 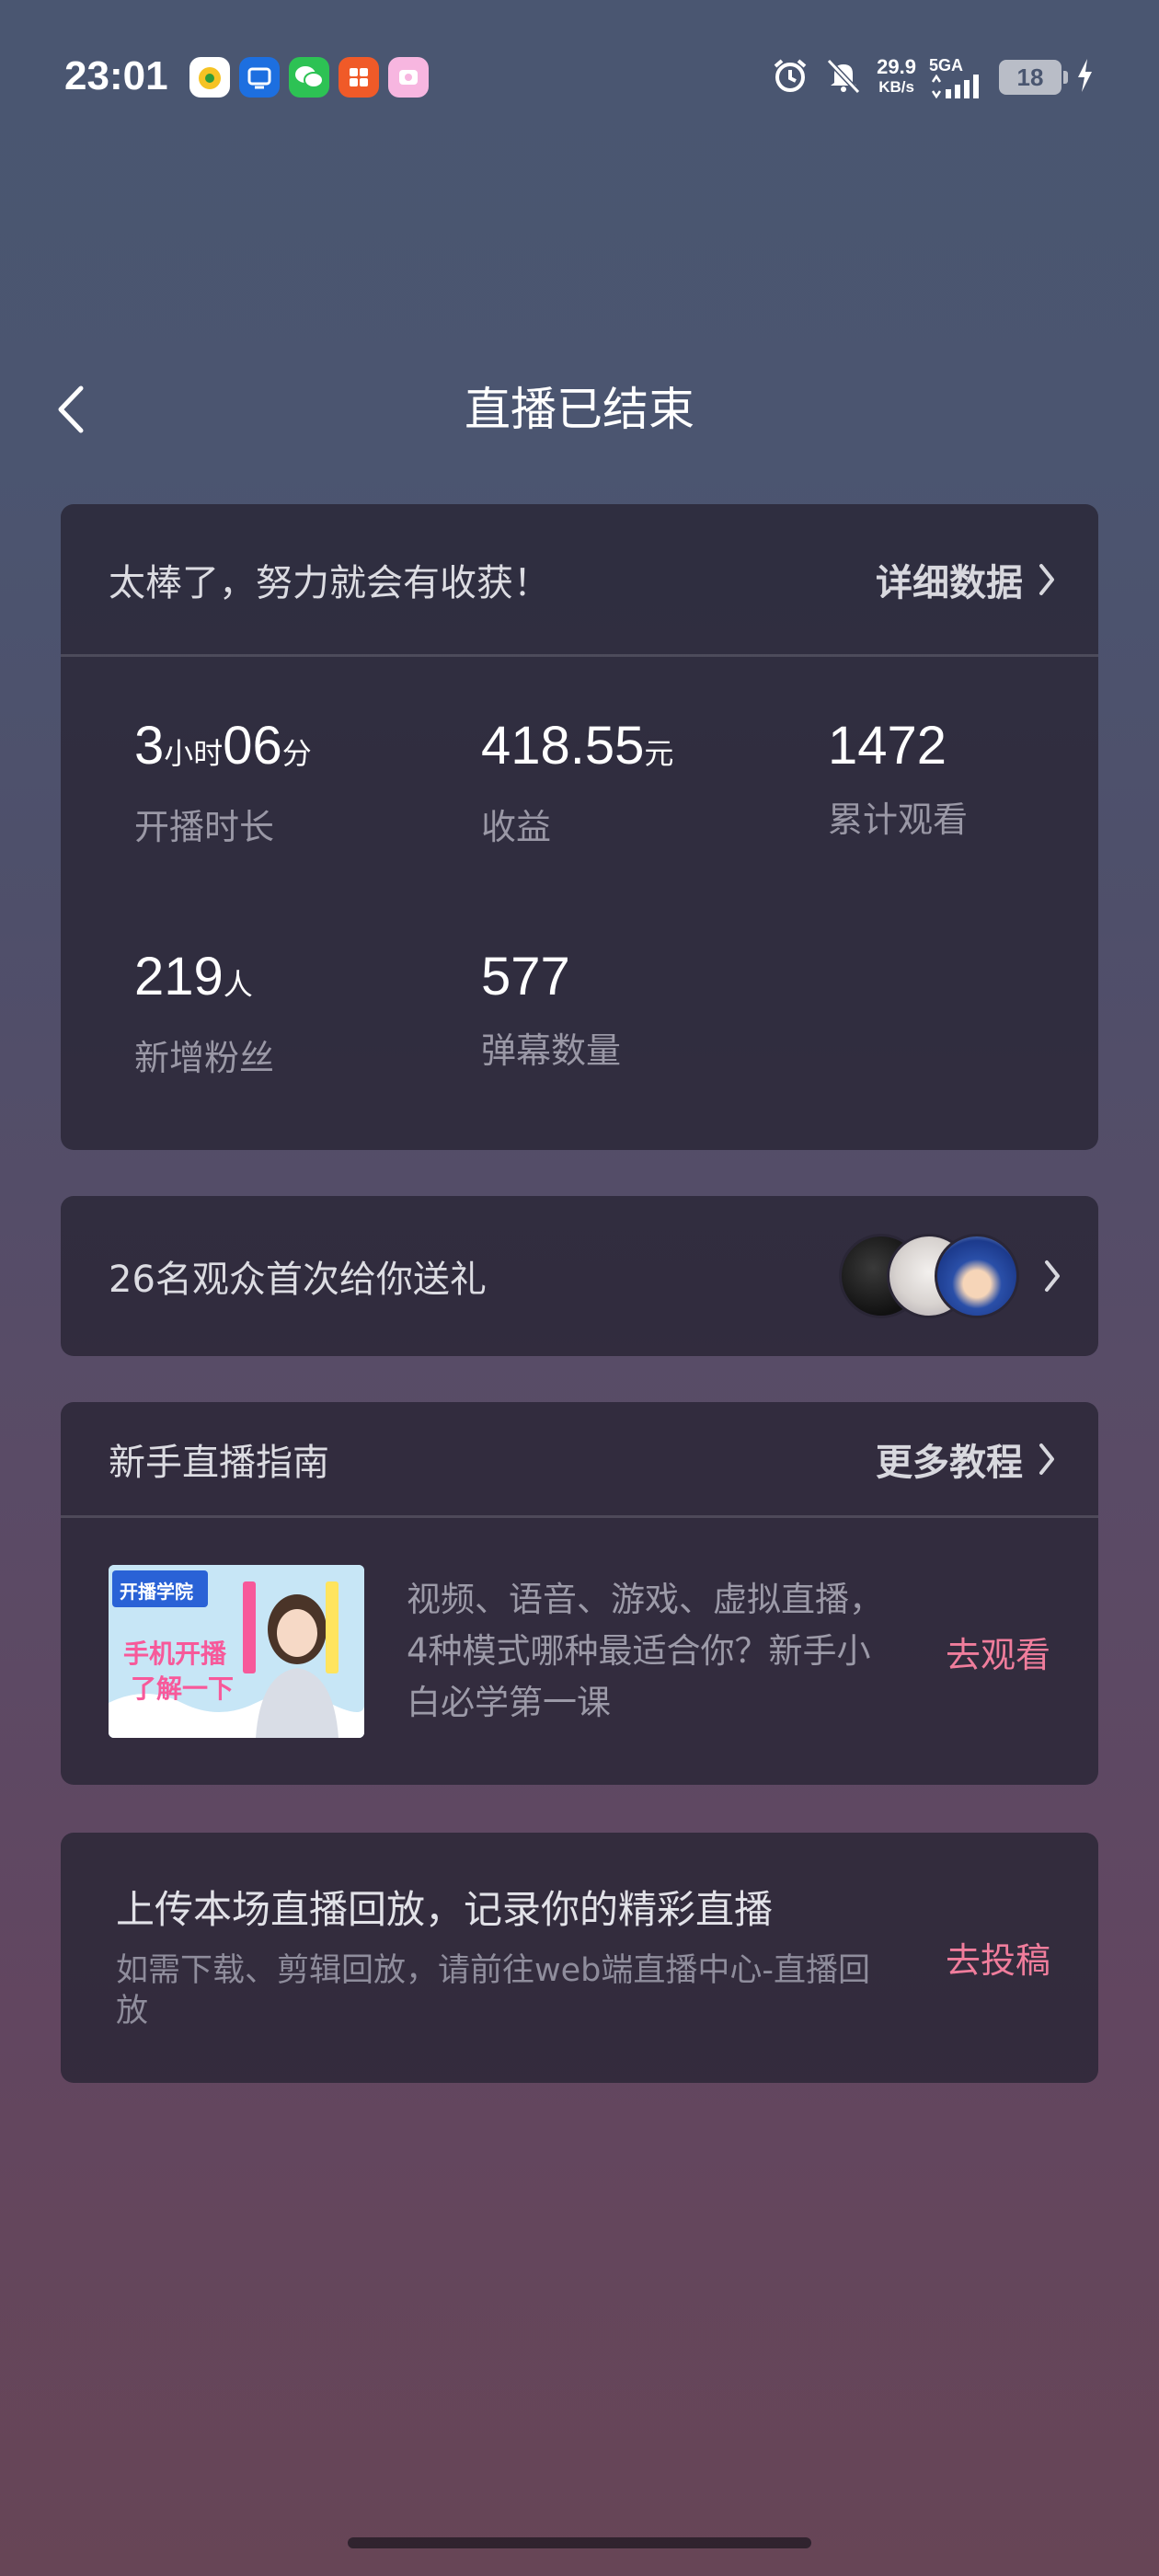 What do you see at coordinates (238, 984) in the screenshot?
I see `fans-unit: 人` at bounding box center [238, 984].